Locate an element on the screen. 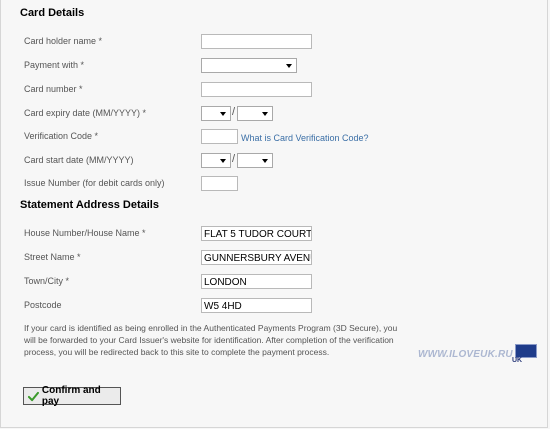 The width and height of the screenshot is (550, 429). expiry-year-select is located at coordinates (255, 113).